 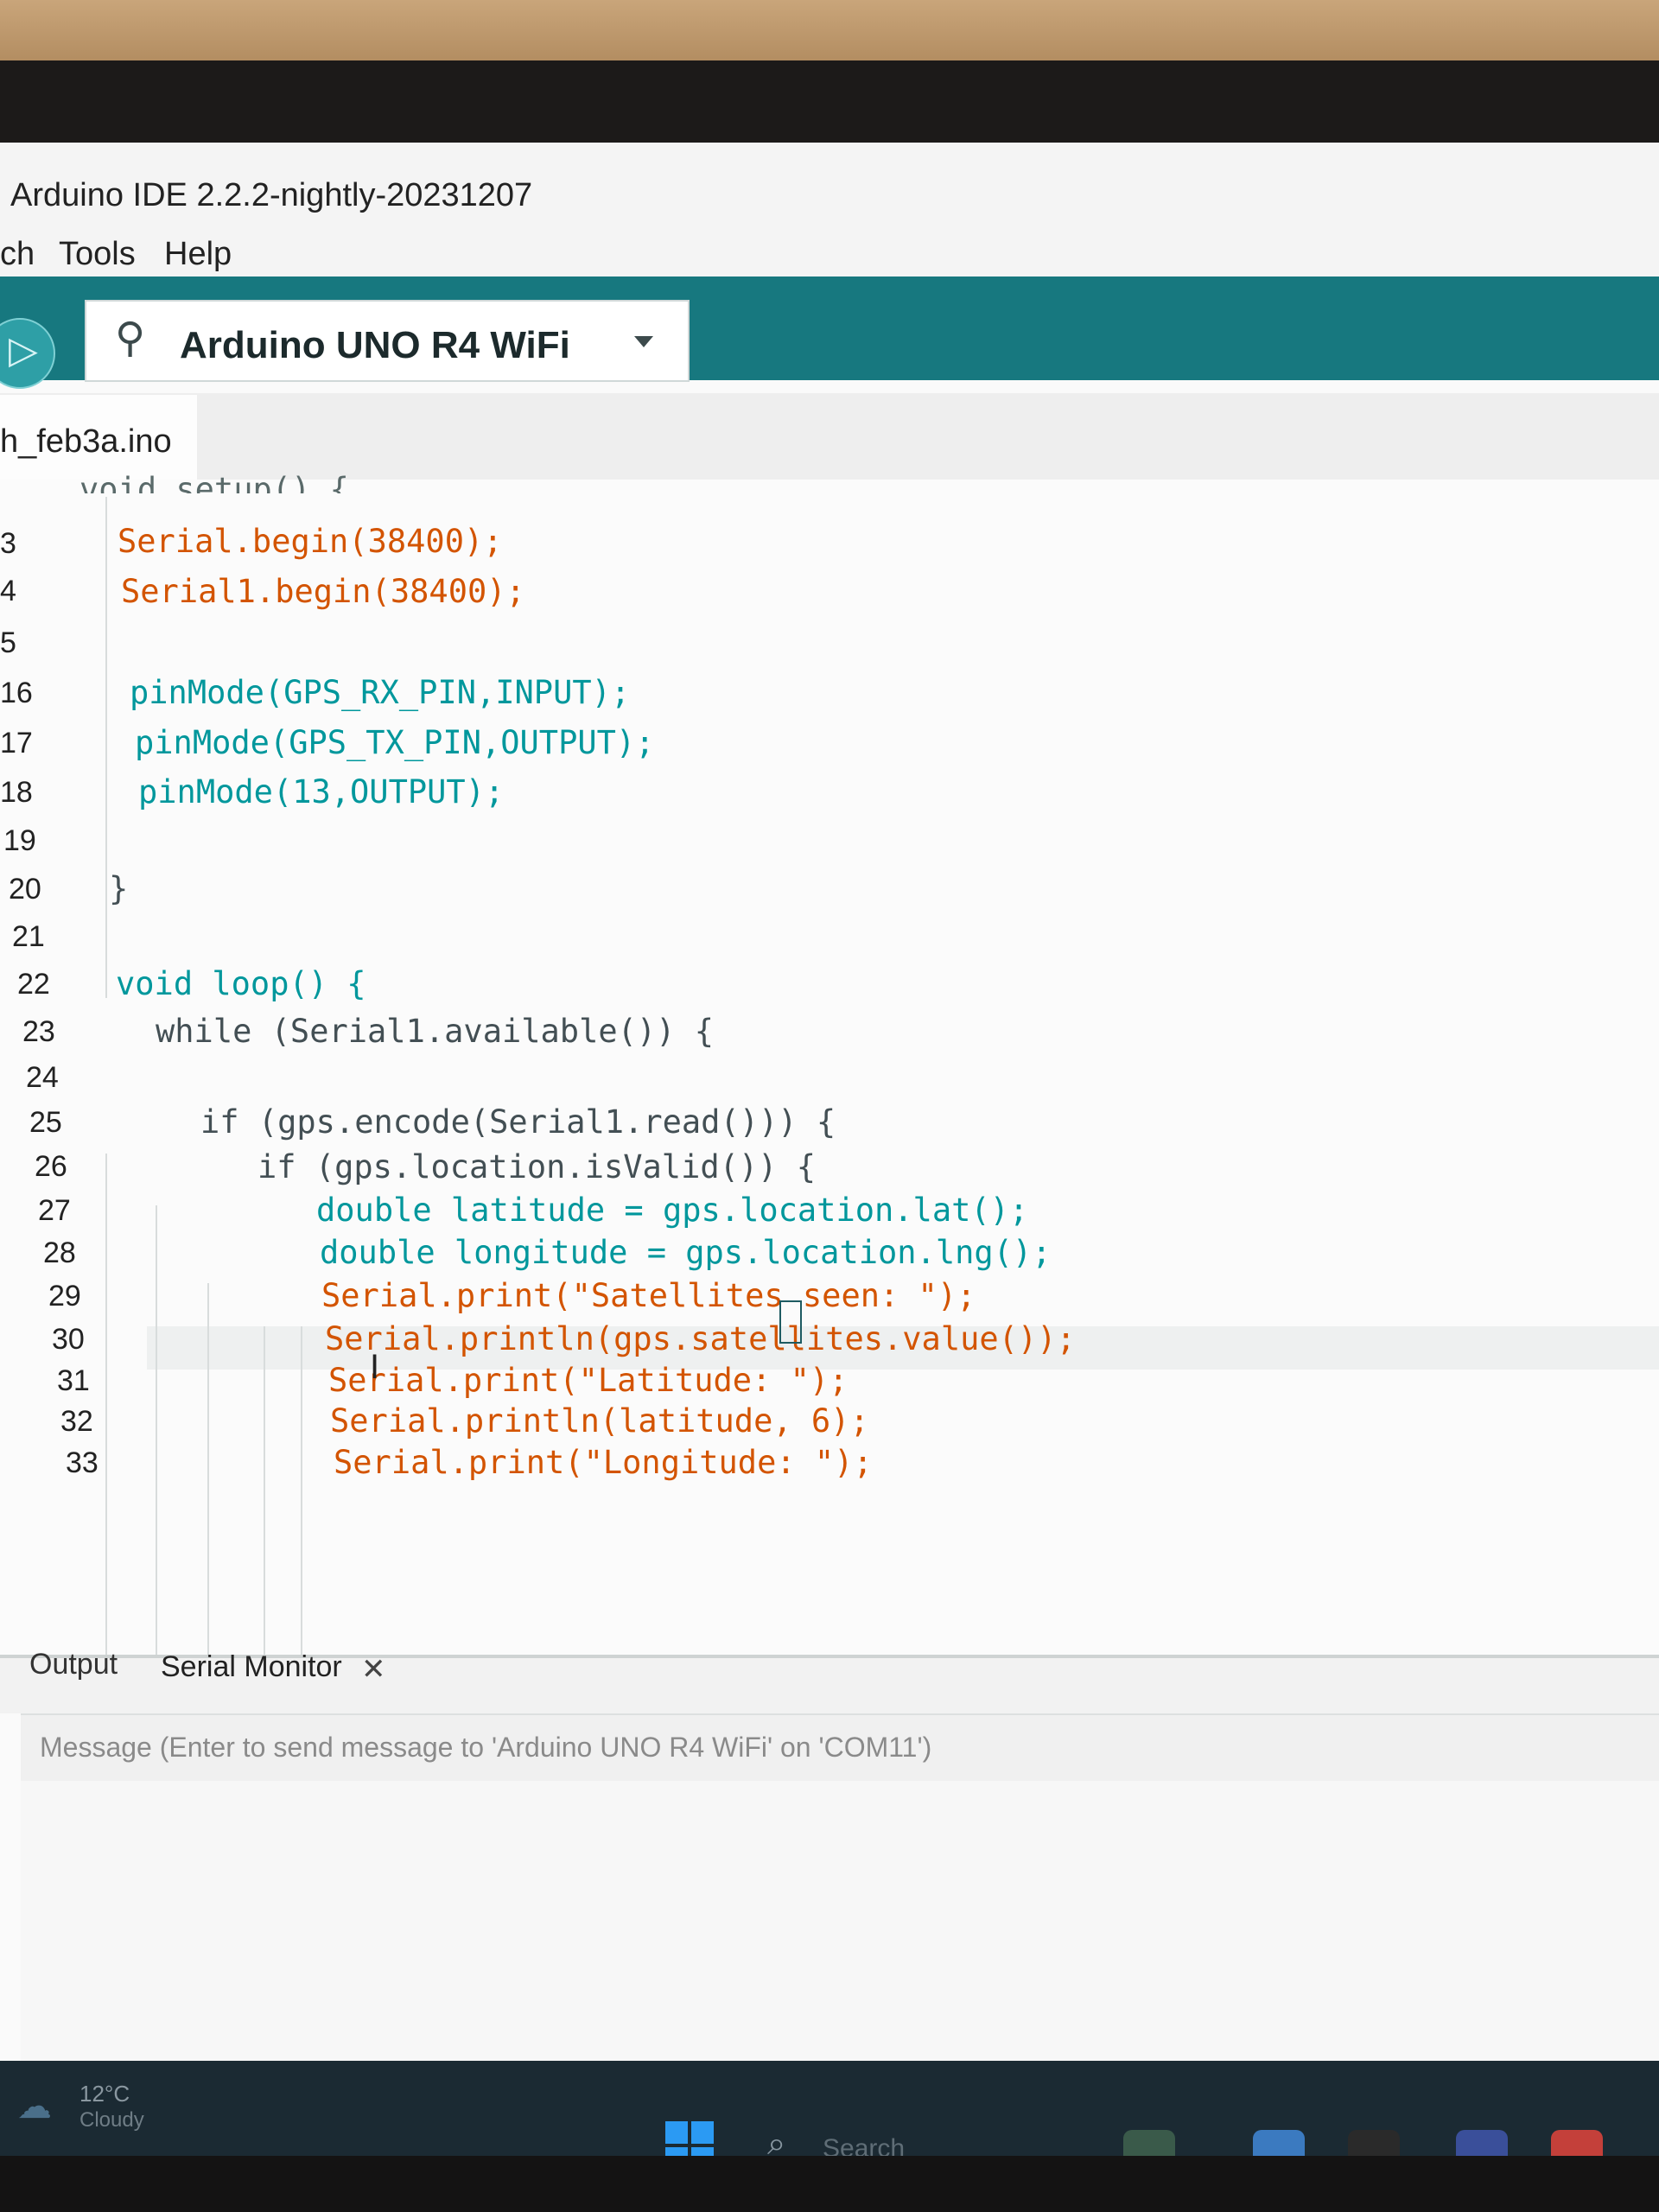 I want to click on line-number: 4, so click(x=8, y=591).